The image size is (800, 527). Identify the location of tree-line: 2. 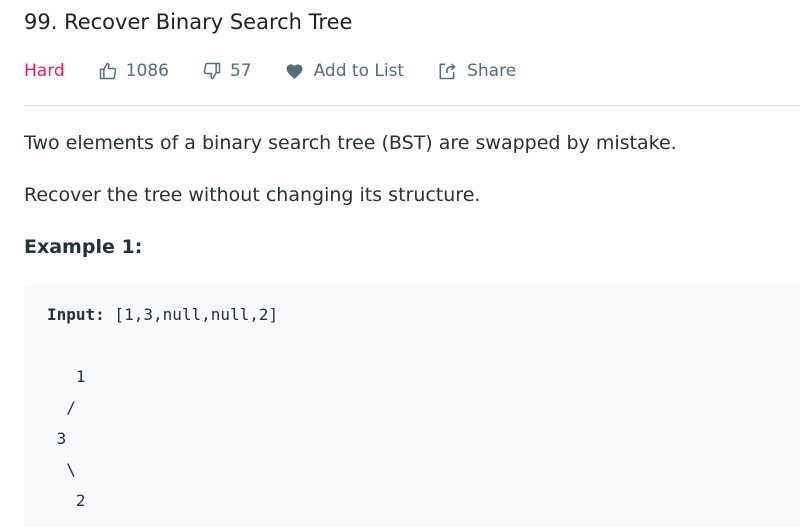
(66, 500).